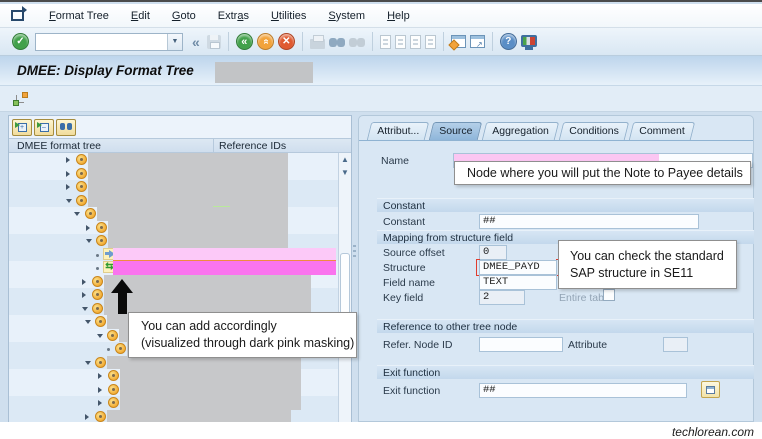 This screenshot has height=439, width=762. What do you see at coordinates (354, 252) in the screenshot?
I see `panel-splitter` at bounding box center [354, 252].